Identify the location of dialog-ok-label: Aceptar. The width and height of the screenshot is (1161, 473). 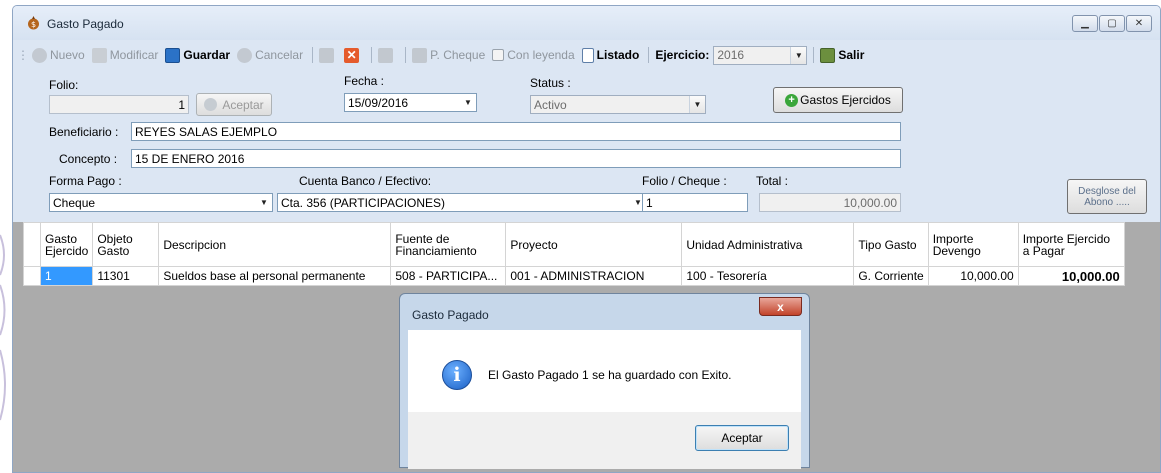
(742, 438).